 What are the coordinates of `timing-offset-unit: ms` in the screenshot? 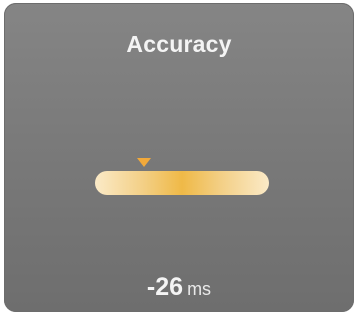 It's located at (199, 289).